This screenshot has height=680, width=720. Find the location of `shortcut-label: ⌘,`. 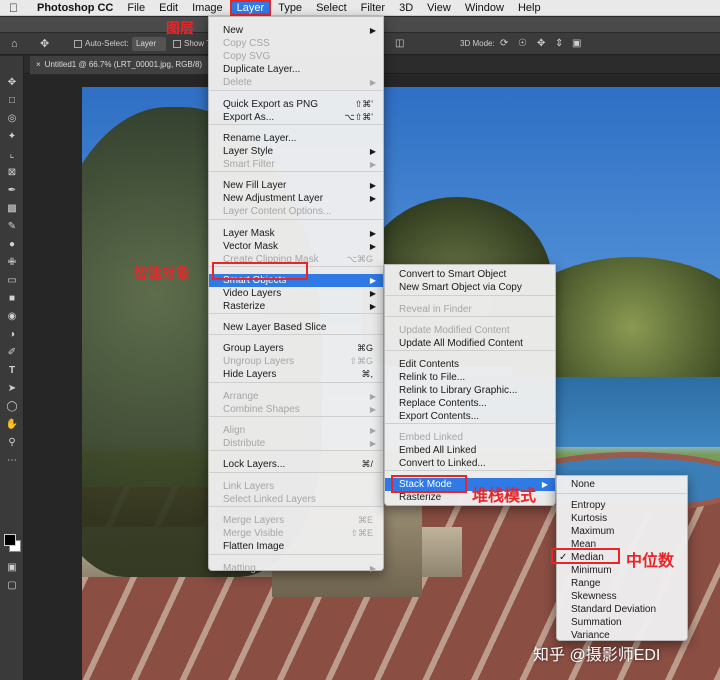

shortcut-label: ⌘, is located at coordinates (367, 374).